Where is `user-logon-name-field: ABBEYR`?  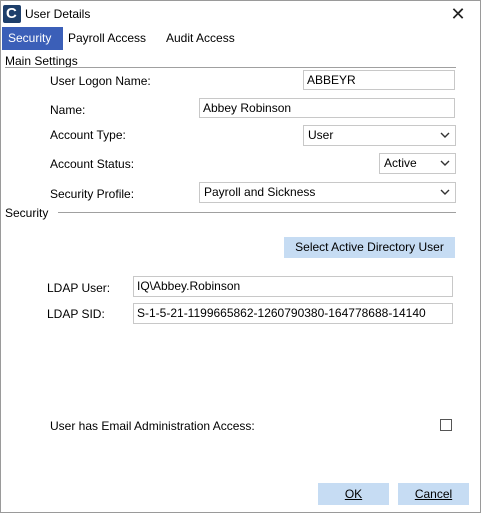 user-logon-name-field: ABBEYR is located at coordinates (379, 80).